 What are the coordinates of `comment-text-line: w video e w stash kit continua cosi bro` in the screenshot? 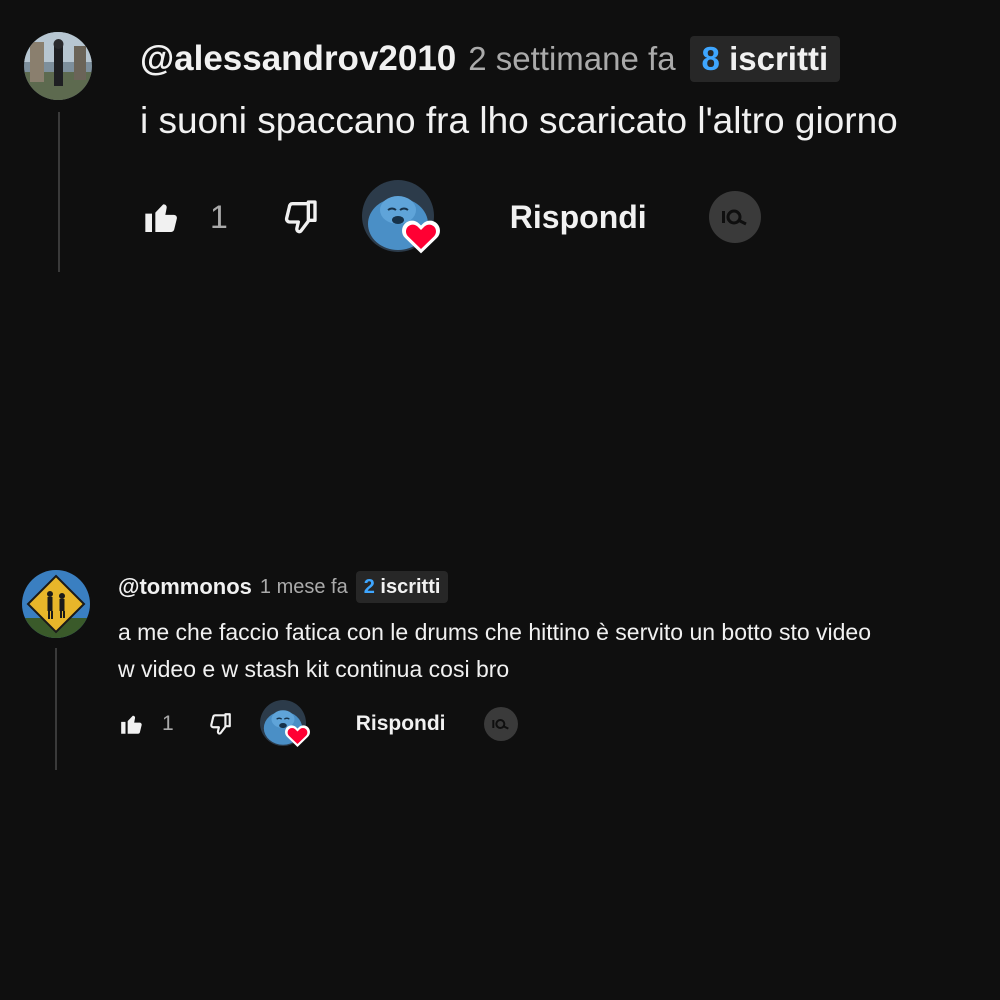 It's located at (314, 669).